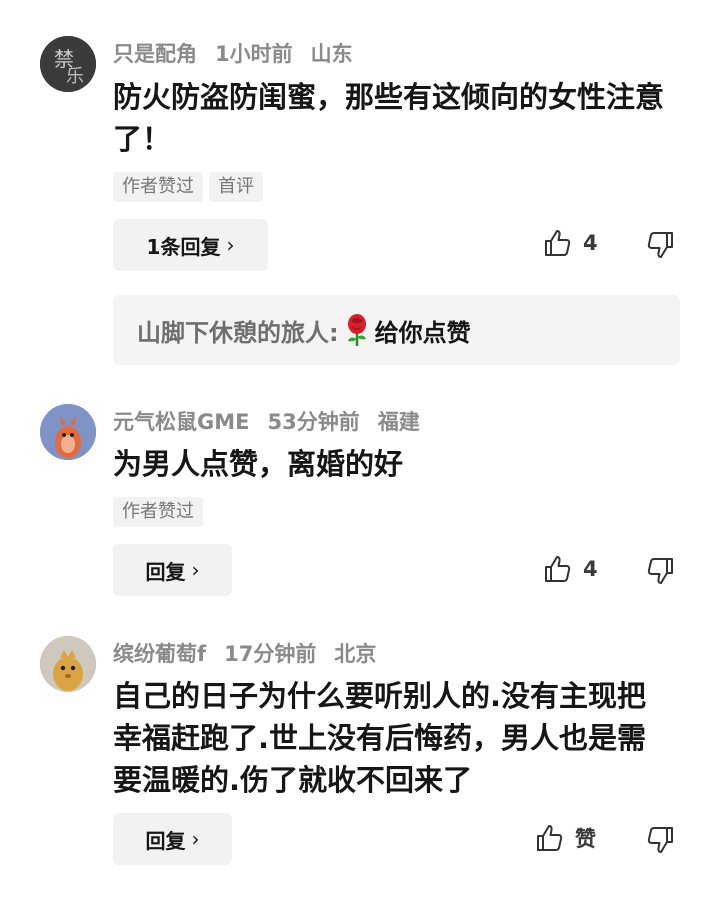  What do you see at coordinates (422, 332) in the screenshot?
I see `reply-text: 给你点赞` at bounding box center [422, 332].